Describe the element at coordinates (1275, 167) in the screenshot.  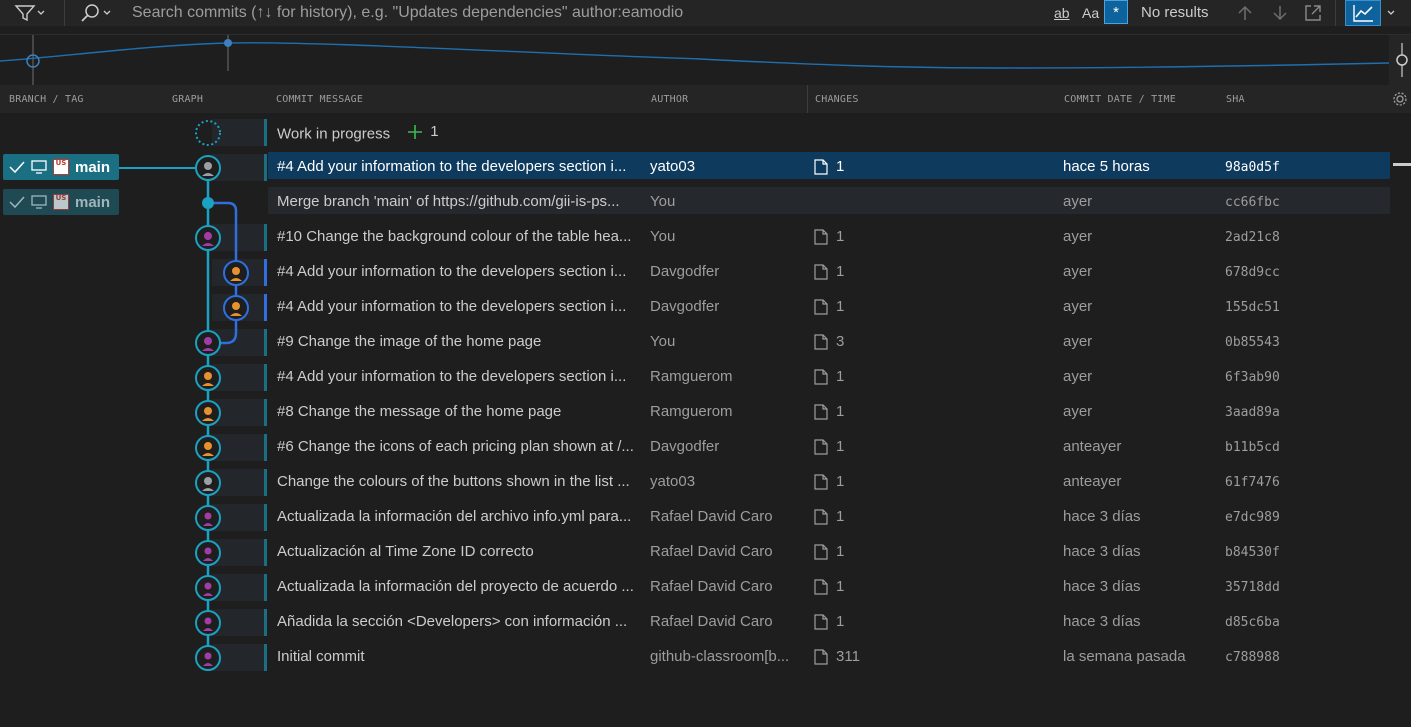
I see `commit-sha: 98a0d5f` at that location.